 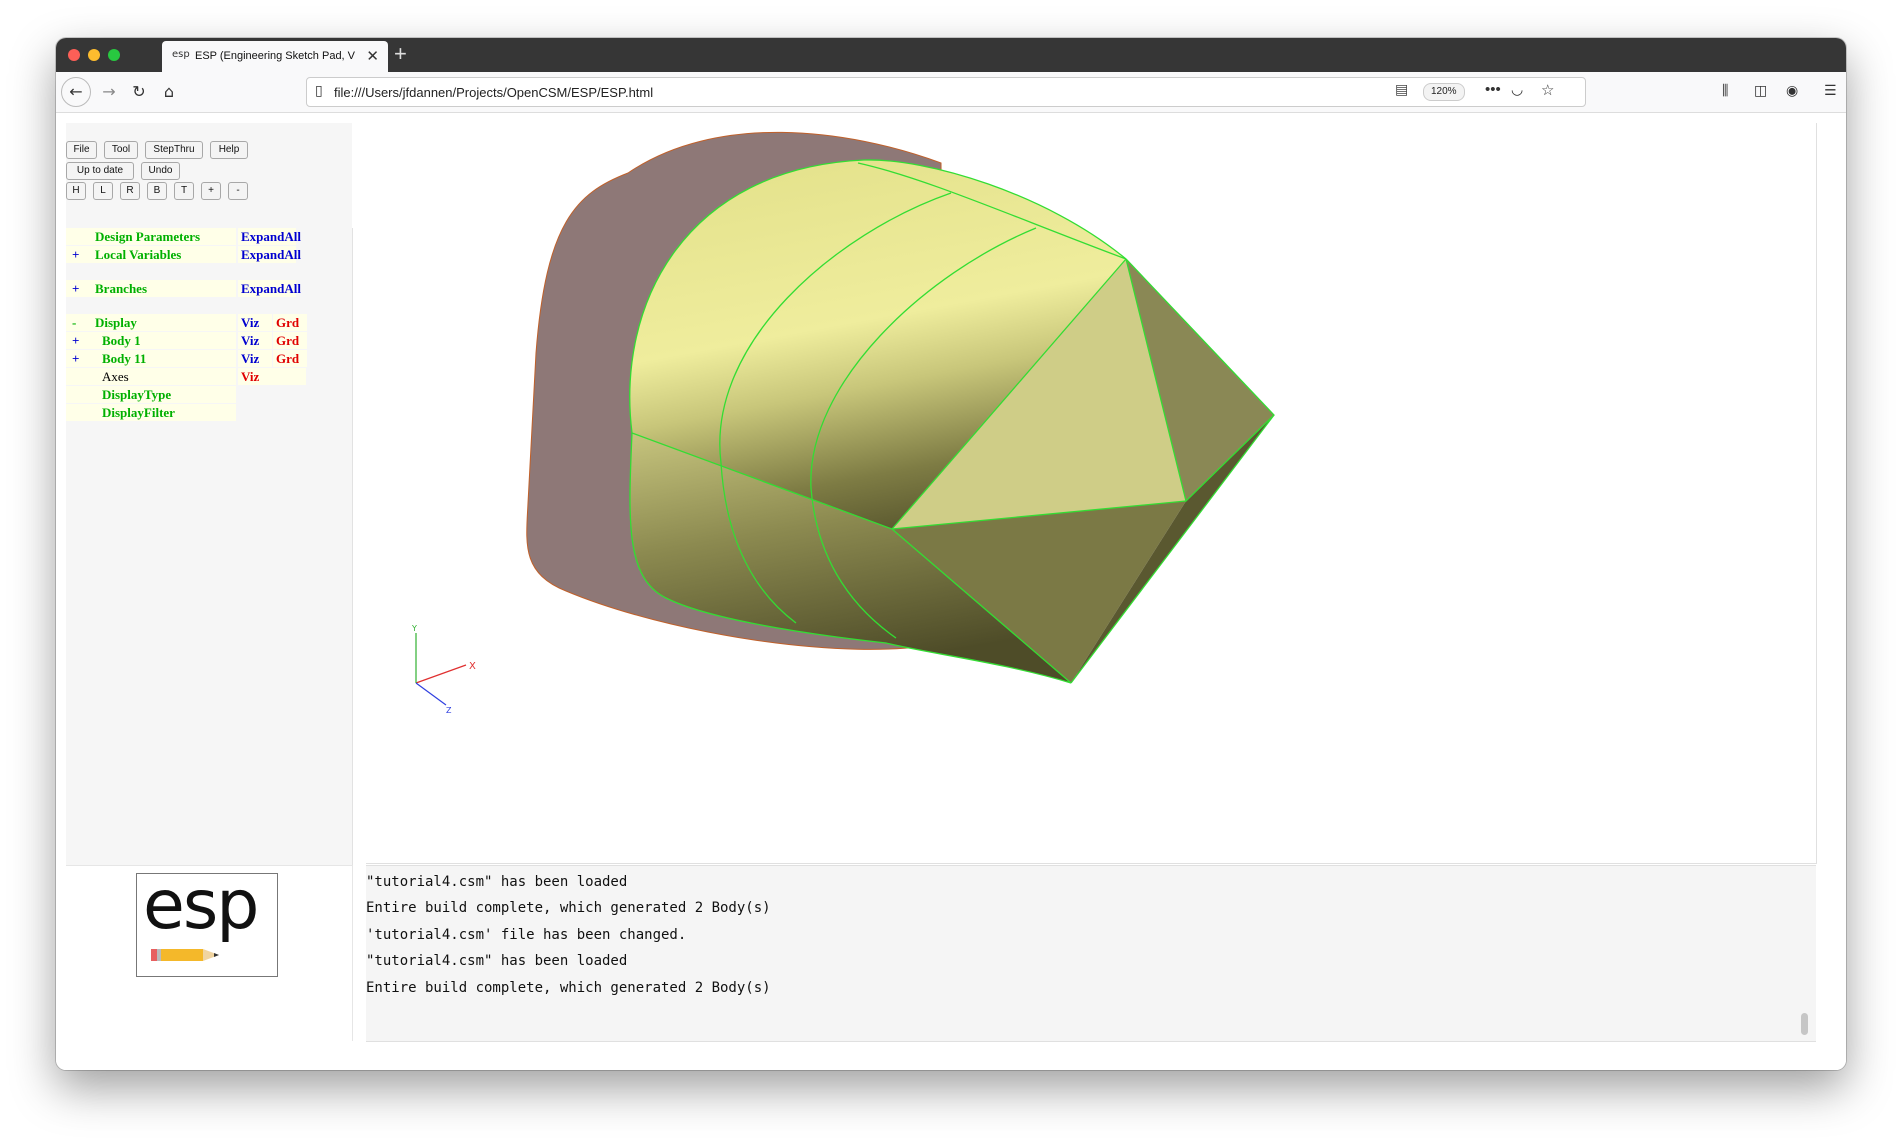 I want to click on body-1-label: Body 1, so click(x=161, y=340).